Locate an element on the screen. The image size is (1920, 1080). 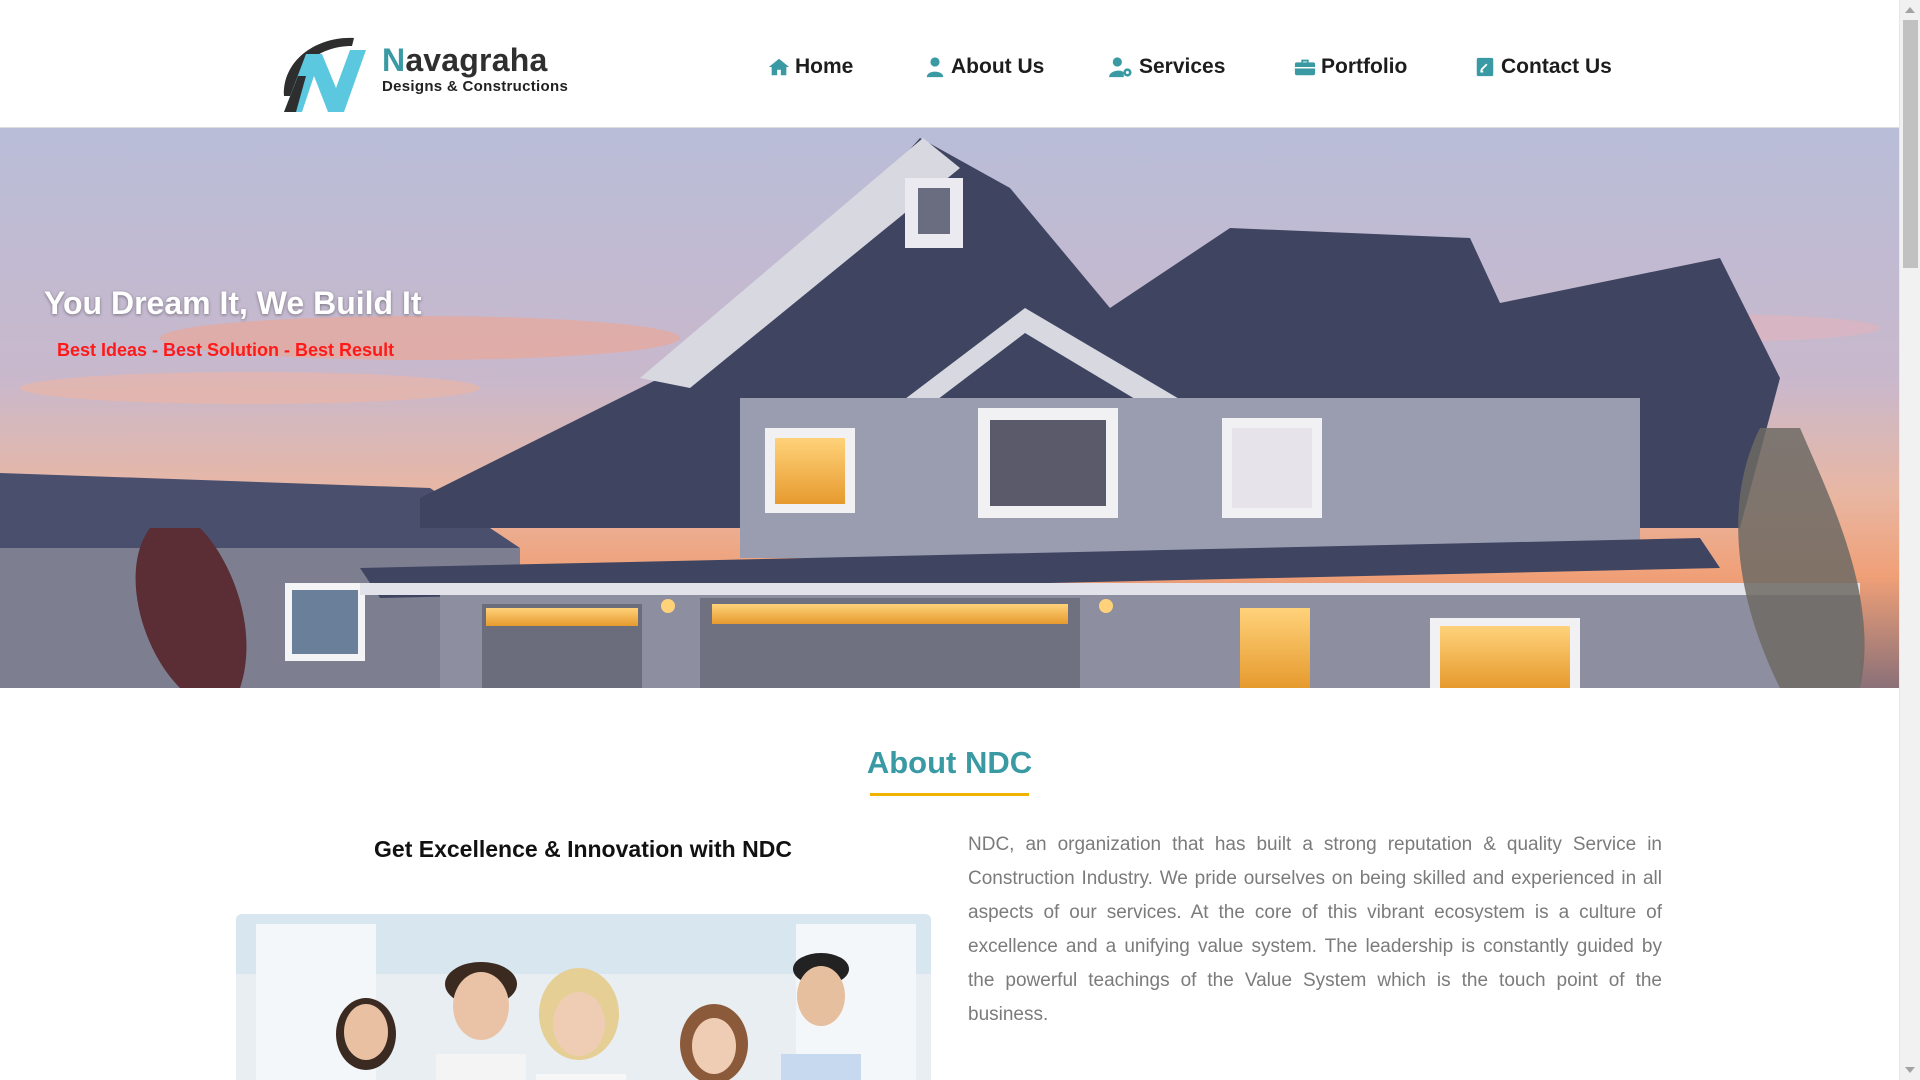
about-heading: About NDC is located at coordinates (949, 762).